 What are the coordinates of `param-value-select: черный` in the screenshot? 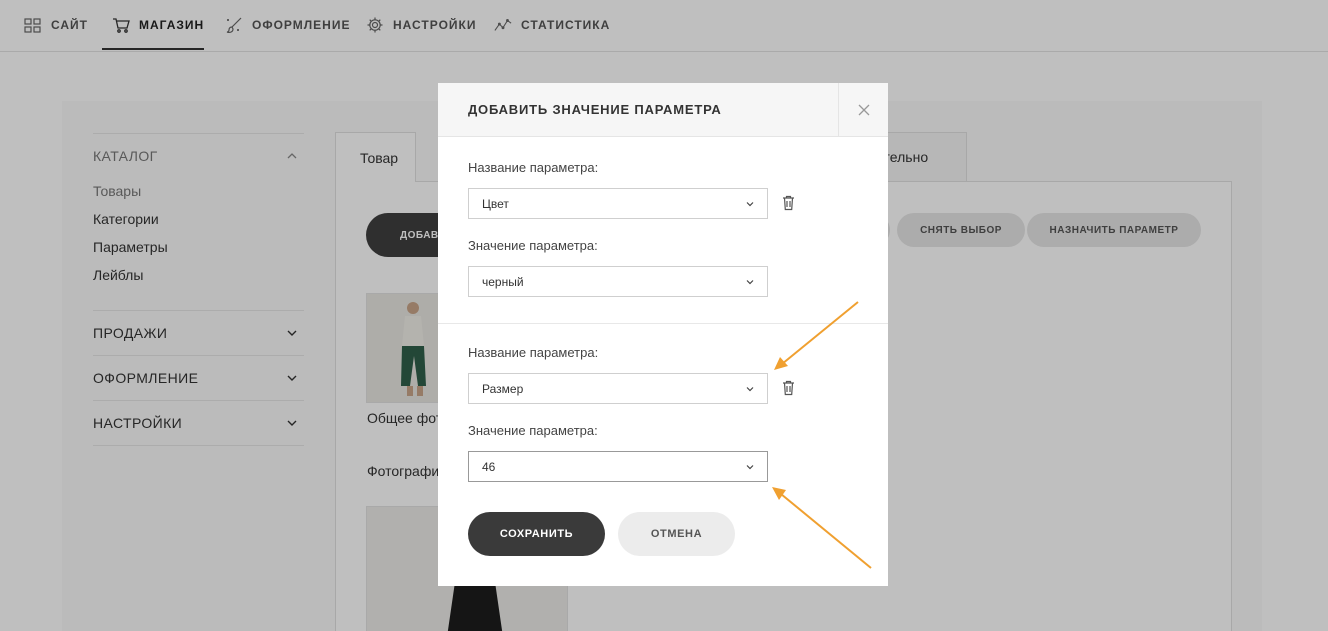 It's located at (618, 281).